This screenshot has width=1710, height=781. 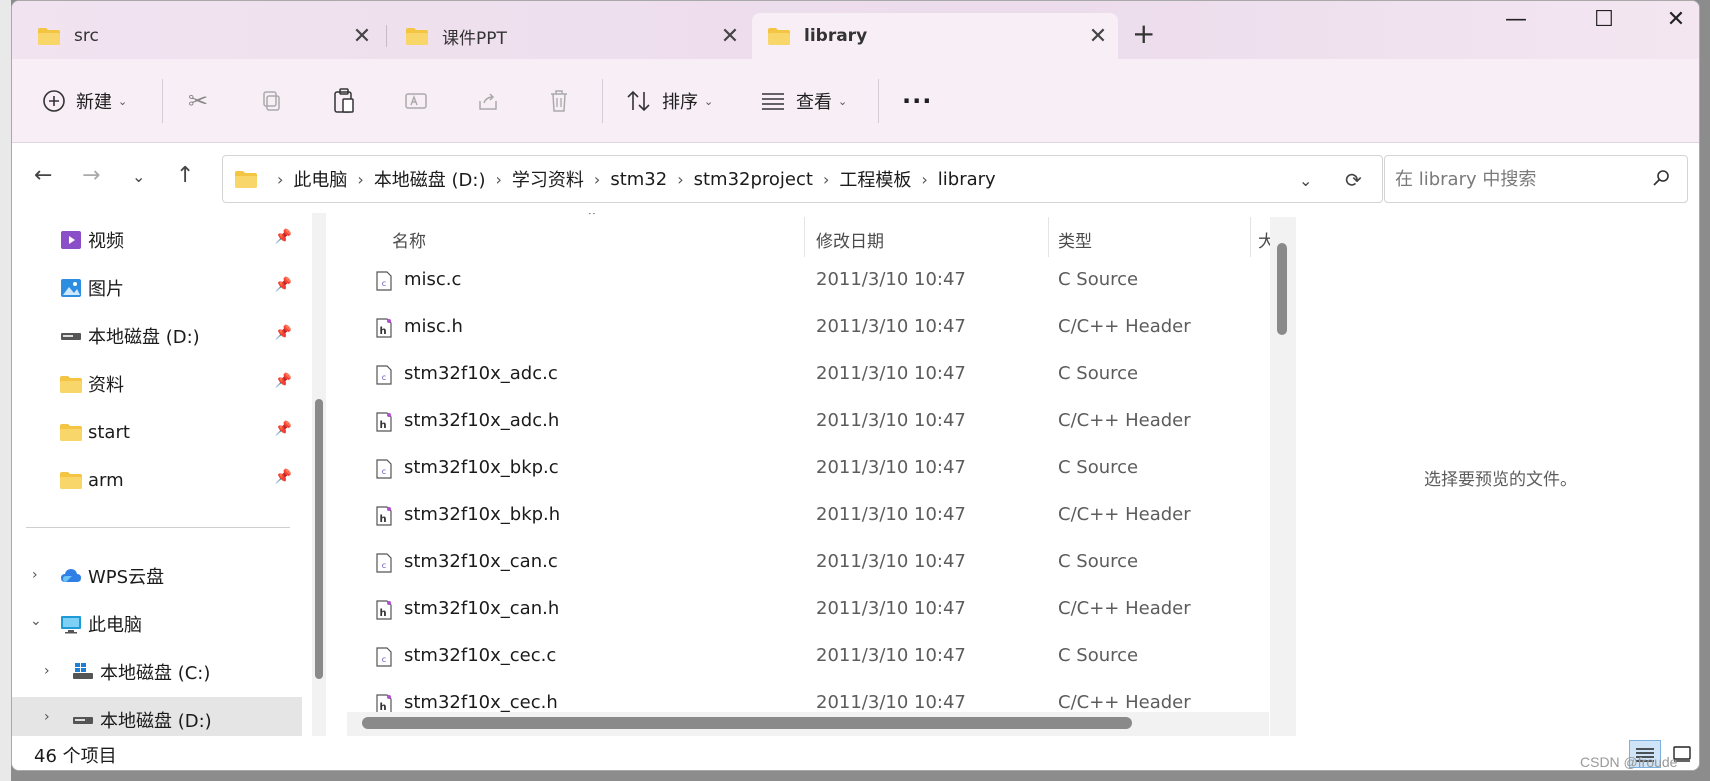 I want to click on column-header-date: 修改日期, so click(x=850, y=239).